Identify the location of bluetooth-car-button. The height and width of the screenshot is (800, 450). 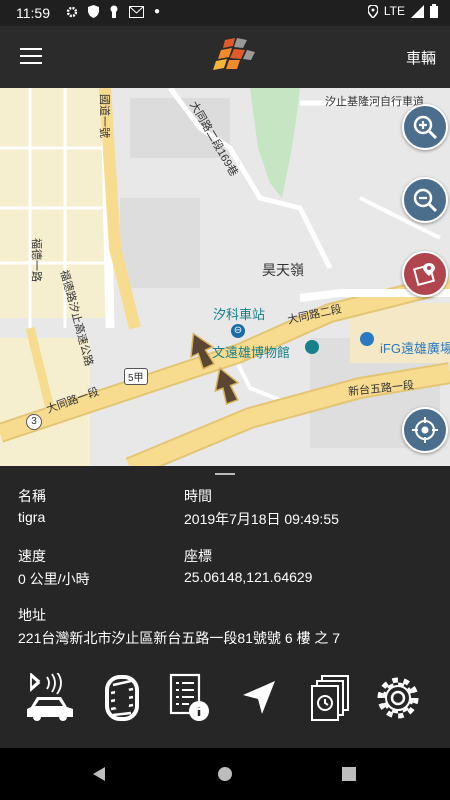
(50, 698).